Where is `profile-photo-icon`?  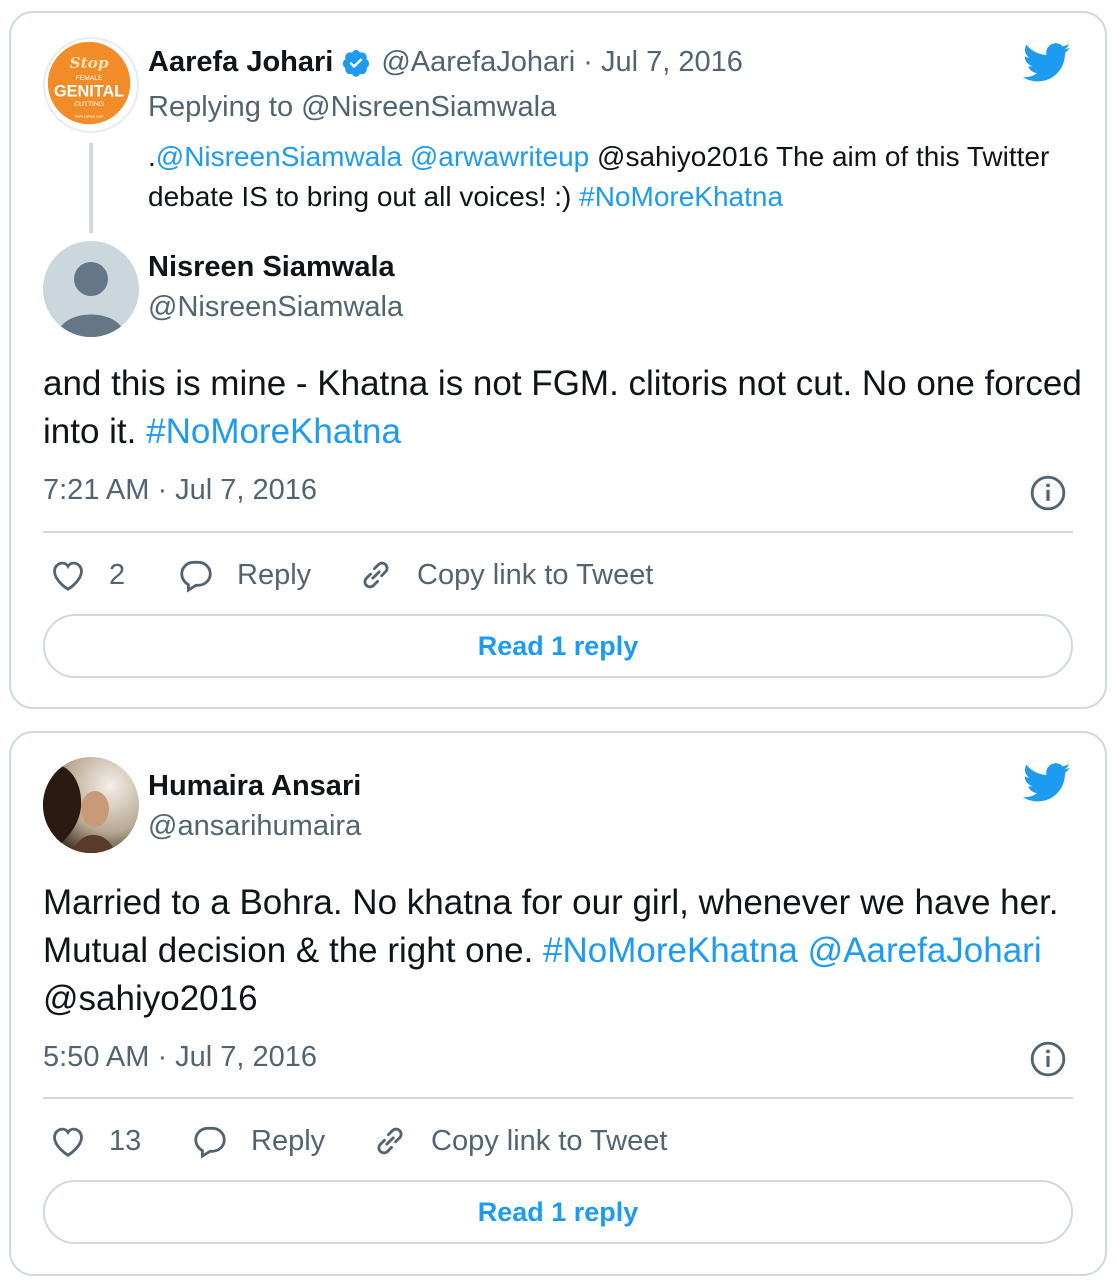 profile-photo-icon is located at coordinates (91, 805).